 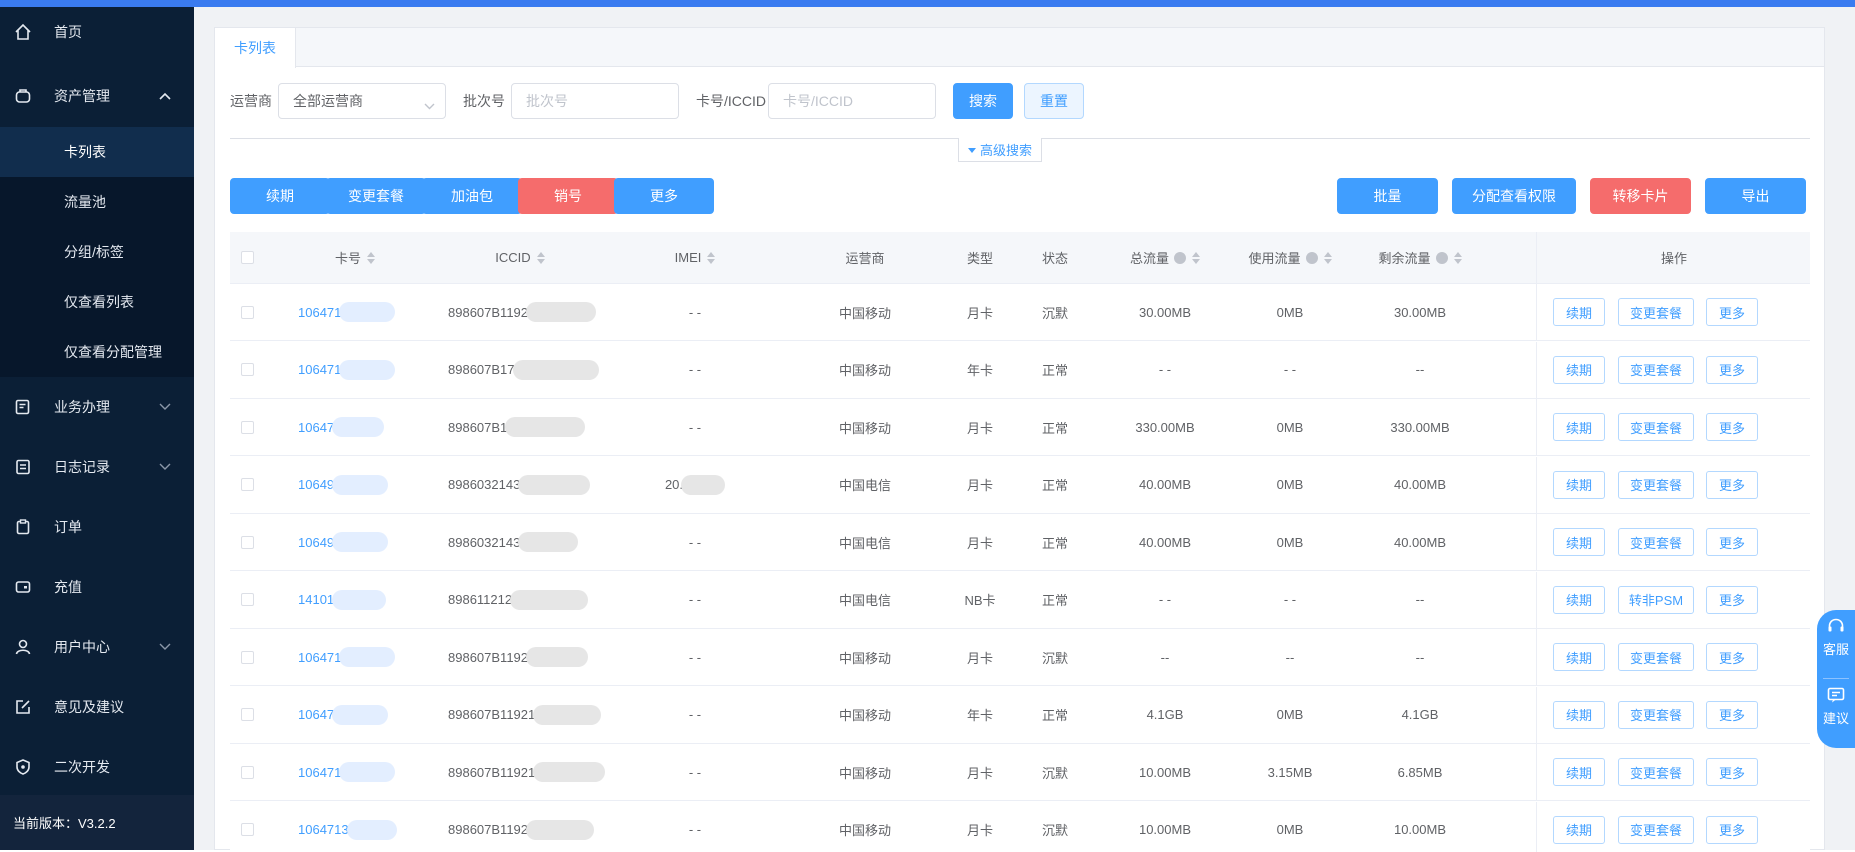 I want to click on operator-select: 全部运营商, so click(x=362, y=101).